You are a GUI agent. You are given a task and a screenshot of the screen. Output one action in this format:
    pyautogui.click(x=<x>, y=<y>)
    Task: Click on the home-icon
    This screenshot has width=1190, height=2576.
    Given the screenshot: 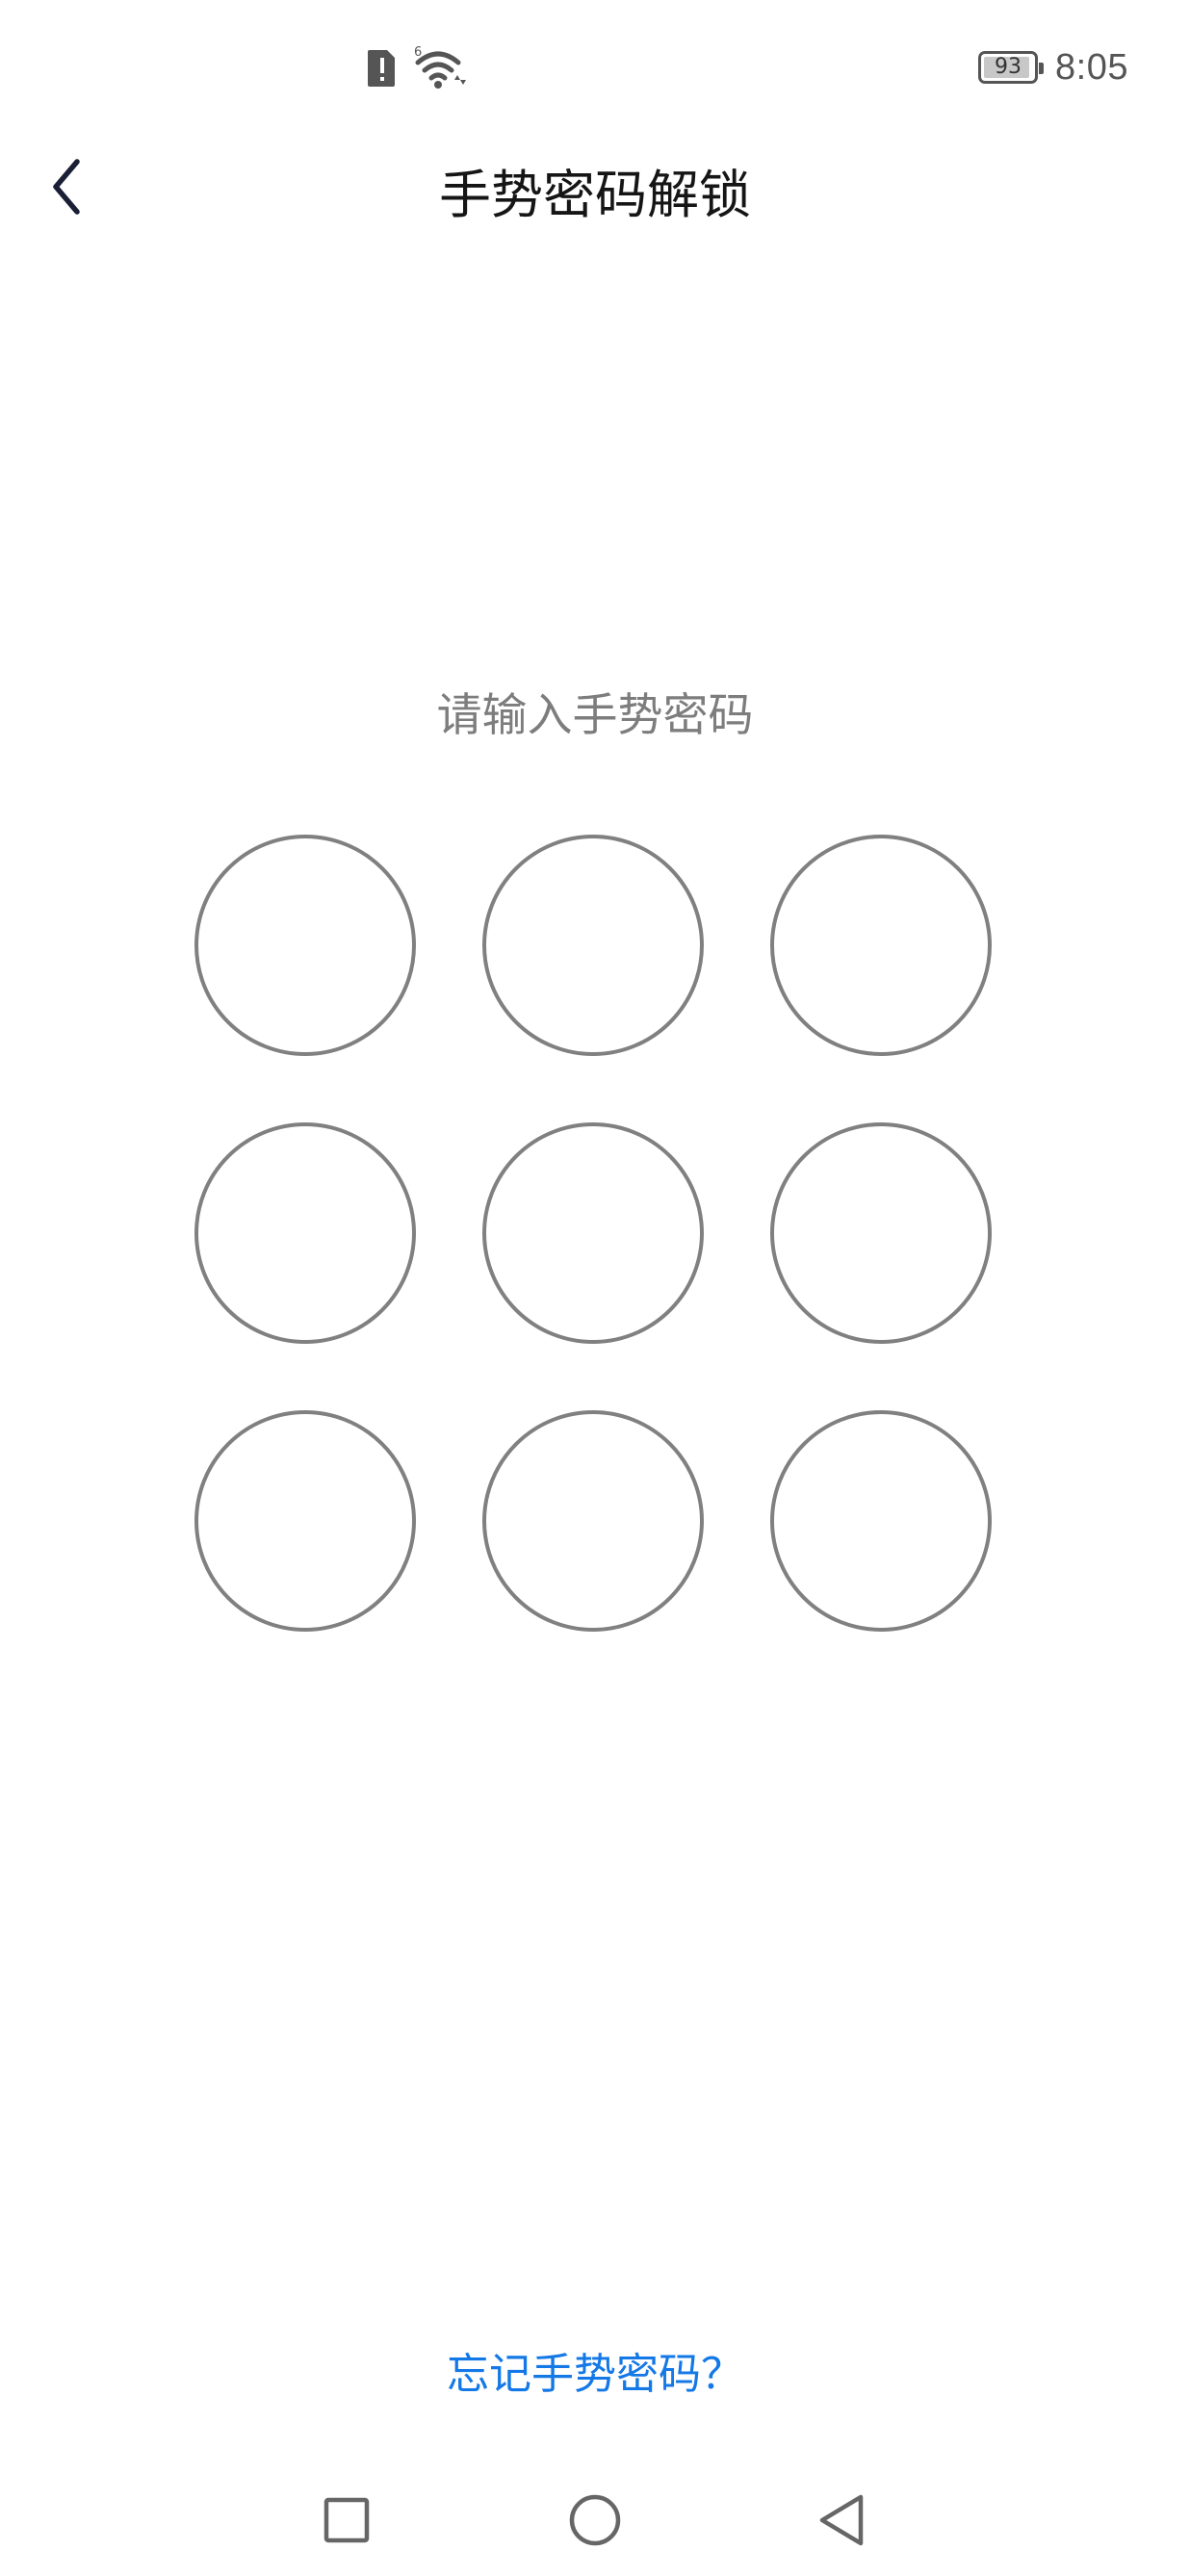 What is the action you would take?
    pyautogui.click(x=595, y=2520)
    